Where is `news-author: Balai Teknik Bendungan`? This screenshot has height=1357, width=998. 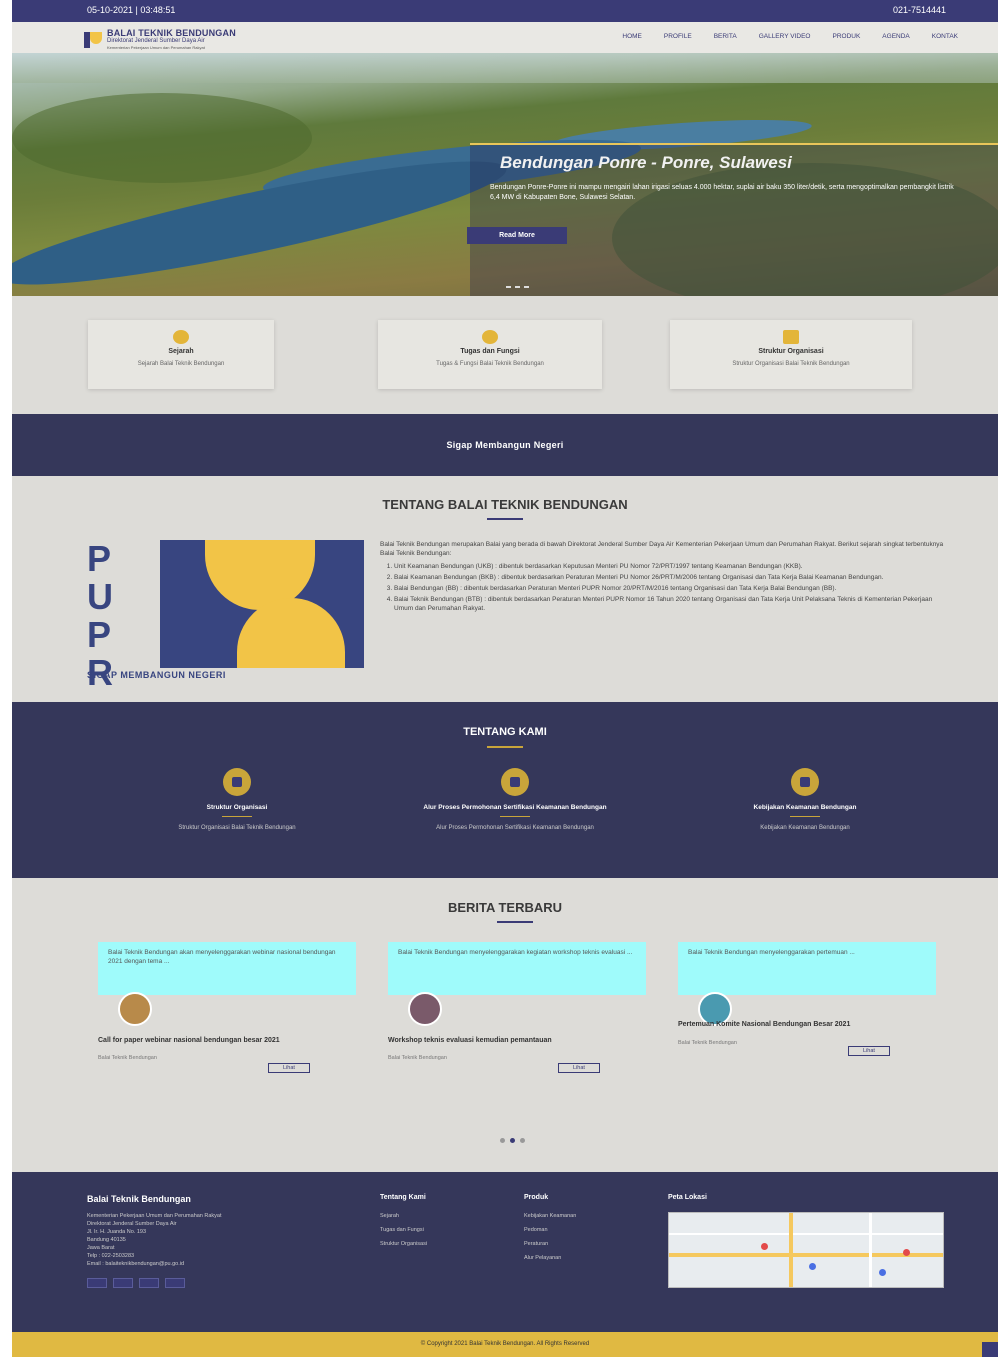
news-author: Balai Teknik Bendungan is located at coordinates (707, 1043).